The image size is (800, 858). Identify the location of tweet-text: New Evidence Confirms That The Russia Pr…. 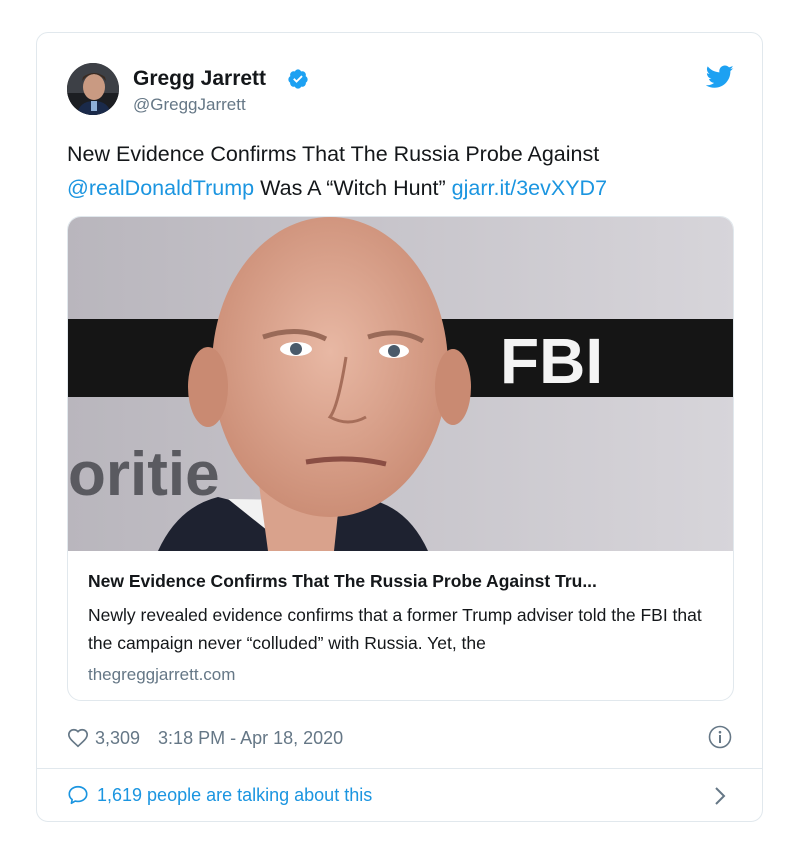
(402, 171).